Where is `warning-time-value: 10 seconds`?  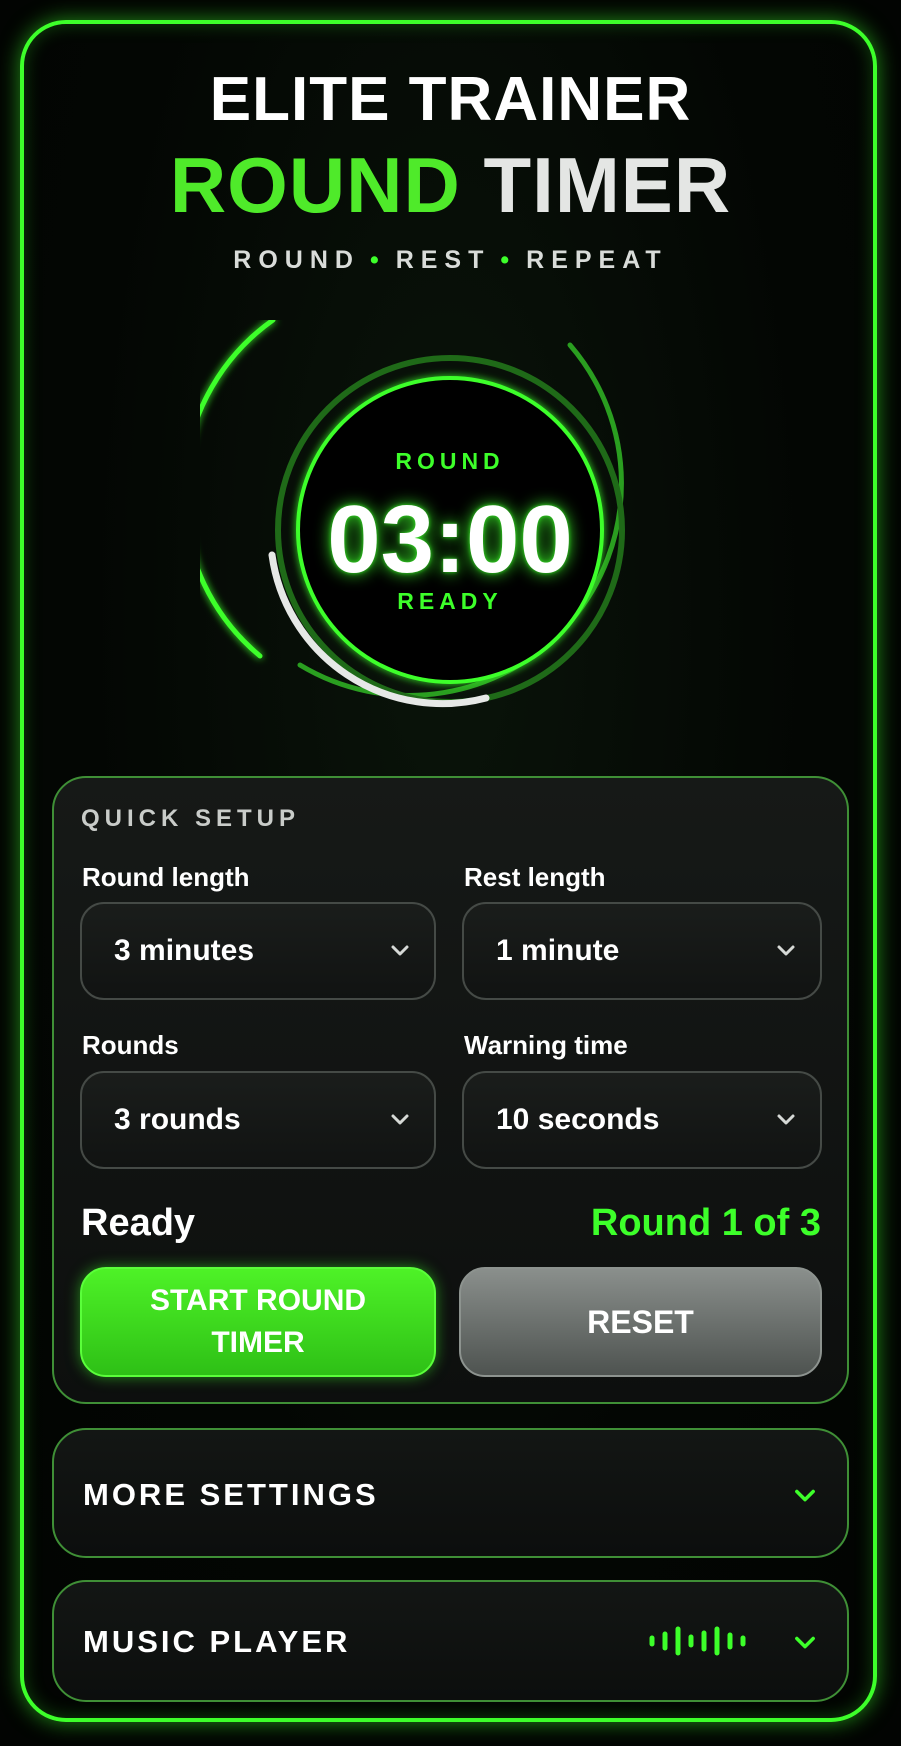 warning-time-value: 10 seconds is located at coordinates (578, 1119).